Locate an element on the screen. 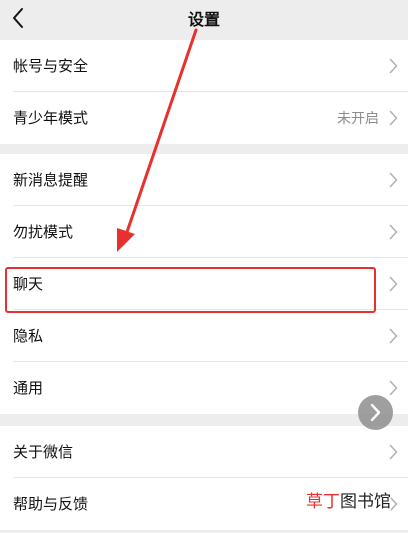  settings-row-label: 通用 is located at coordinates (28, 388).